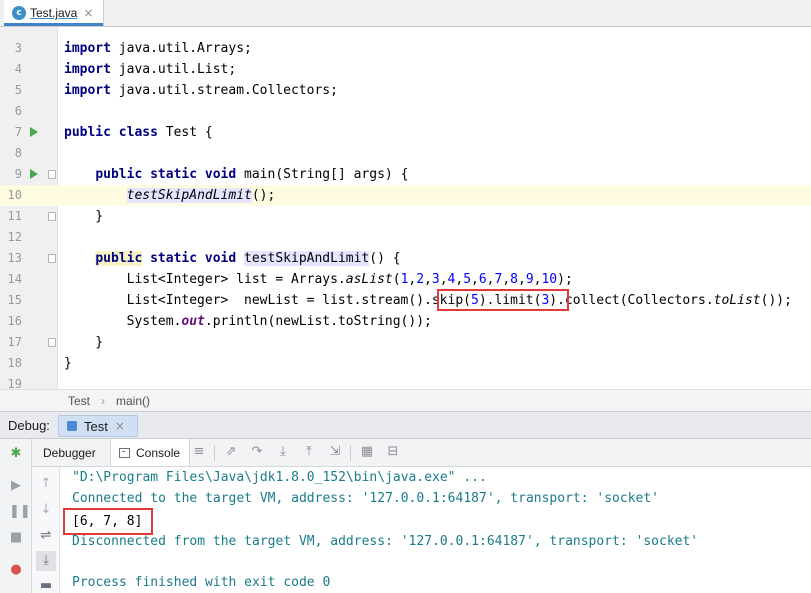 This screenshot has height=593, width=811. What do you see at coordinates (405, 132) in the screenshot?
I see `code-line: 7 public class Test {` at bounding box center [405, 132].